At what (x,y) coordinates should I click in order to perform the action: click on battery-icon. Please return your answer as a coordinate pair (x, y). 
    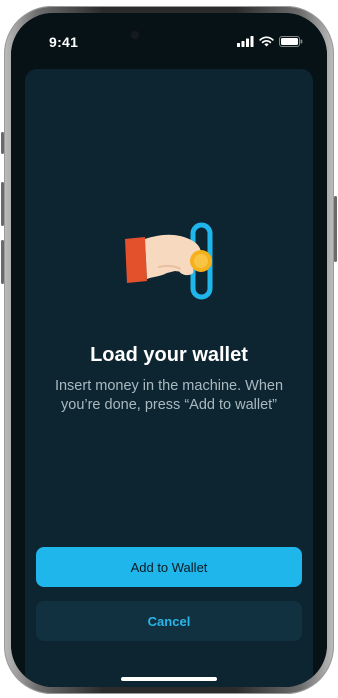
    Looking at the image, I should click on (291, 41).